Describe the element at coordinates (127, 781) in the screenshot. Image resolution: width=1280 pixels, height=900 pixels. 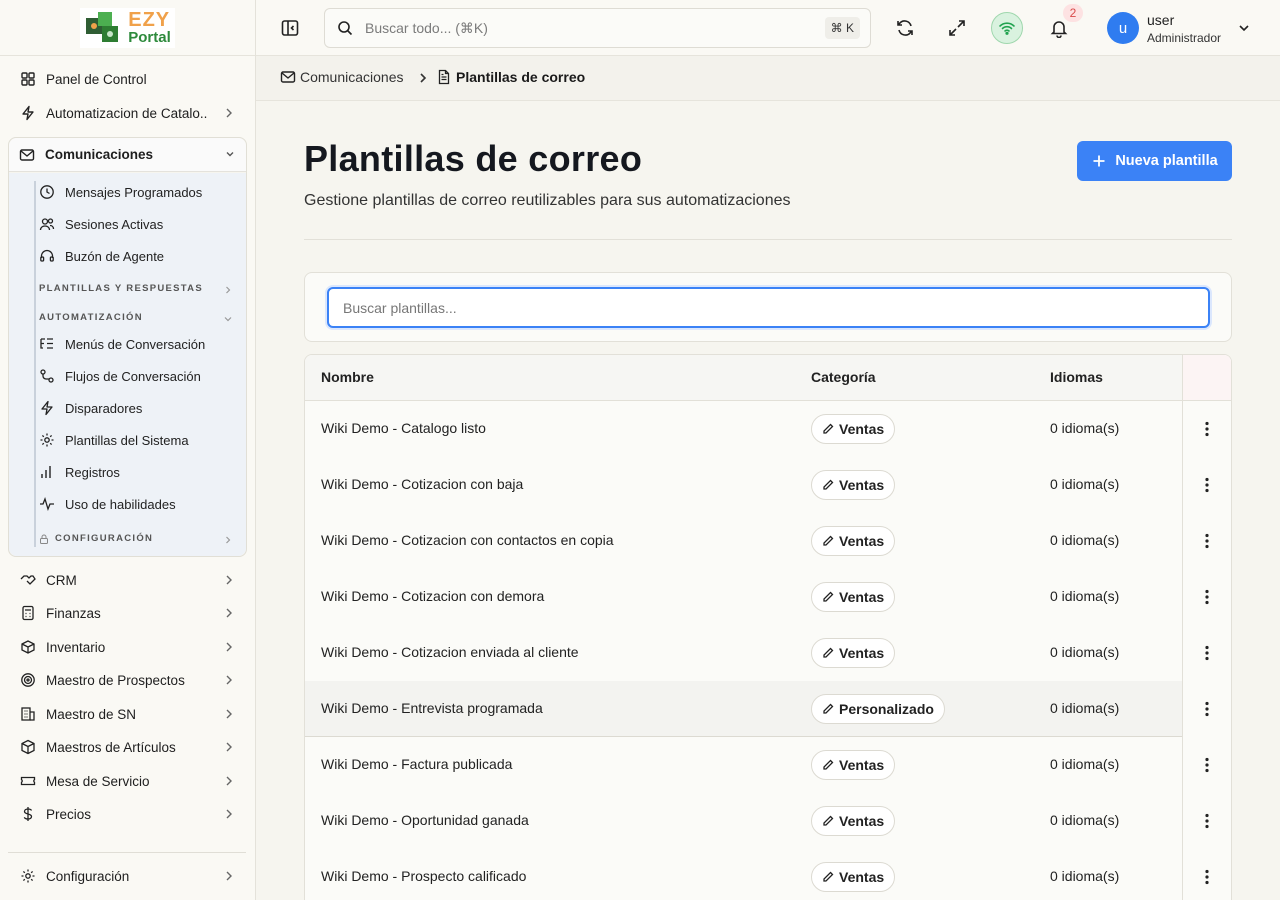
I see `sidebar-item-mesa-de-servicio: Mesa de Servicio` at that location.